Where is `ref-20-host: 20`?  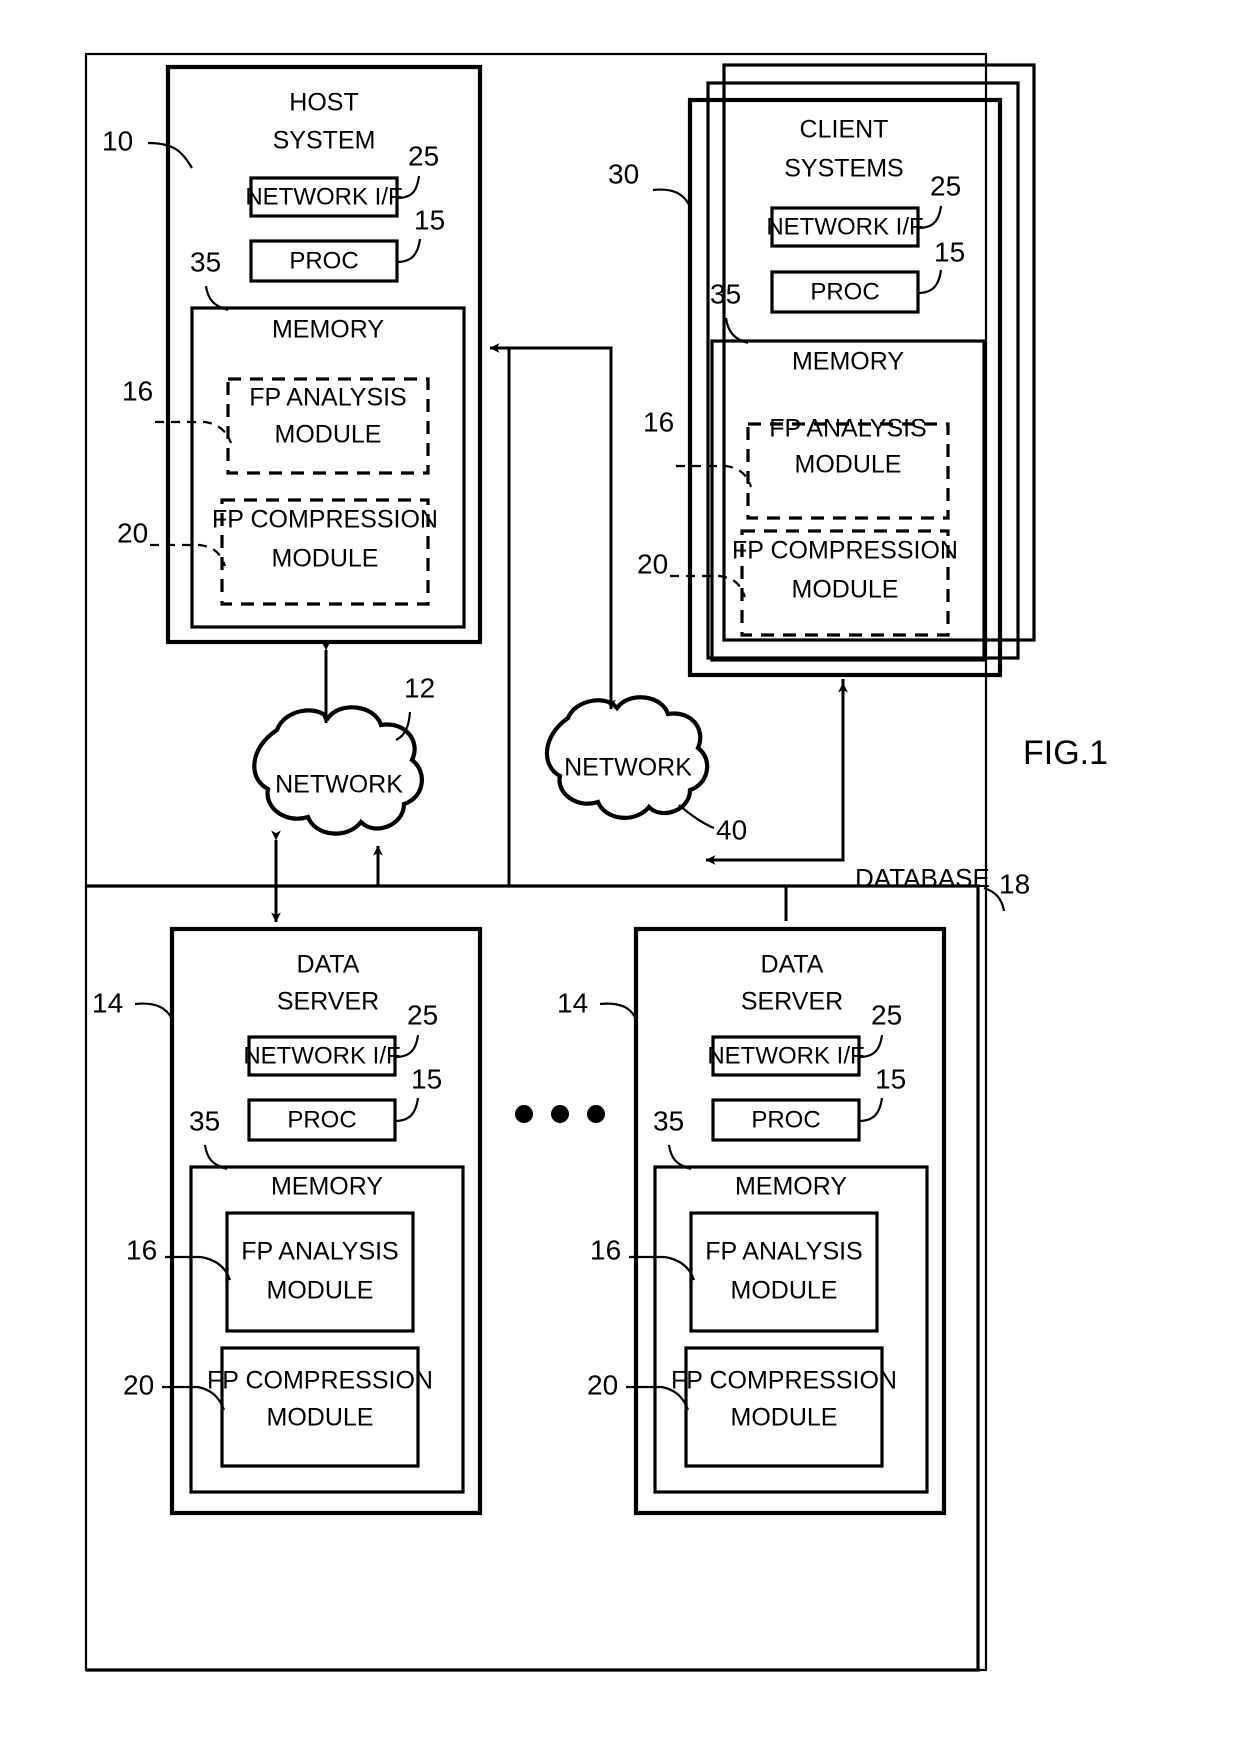
ref-20-host: 20 is located at coordinates (132, 532).